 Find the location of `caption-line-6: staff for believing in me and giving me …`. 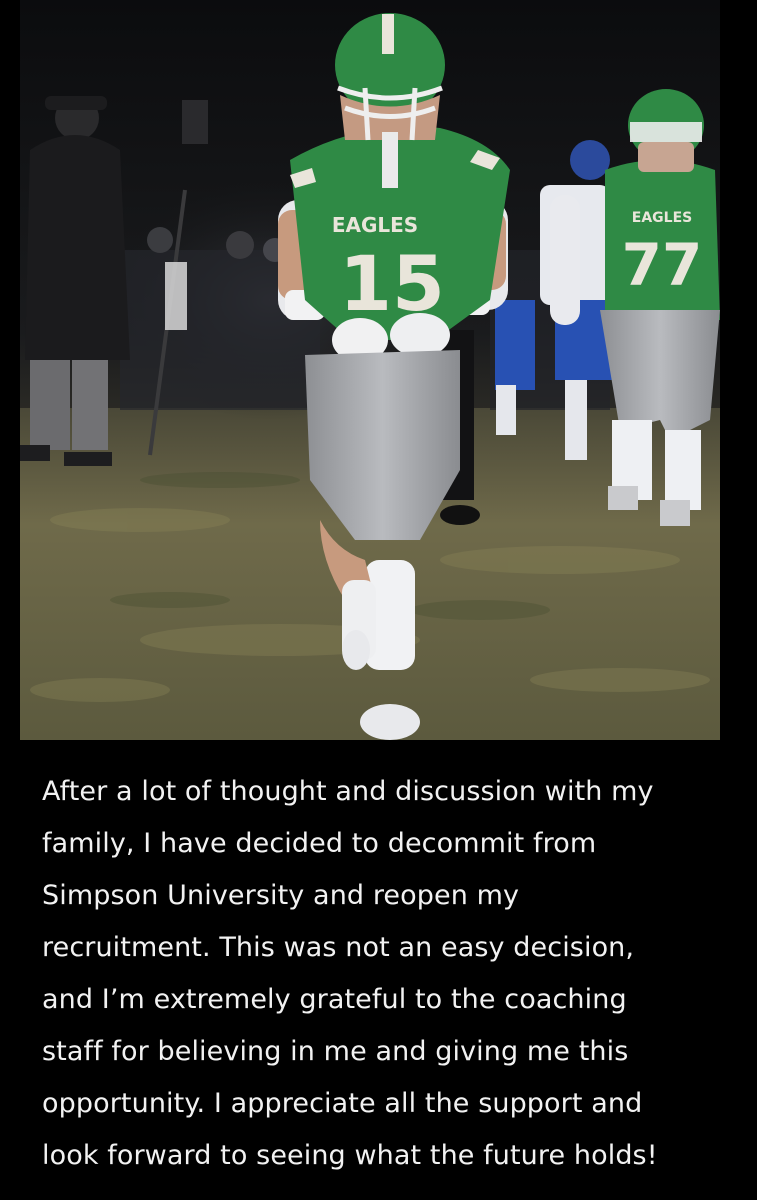

caption-line-6: staff for believing in me and giving me … is located at coordinates (335, 1051).